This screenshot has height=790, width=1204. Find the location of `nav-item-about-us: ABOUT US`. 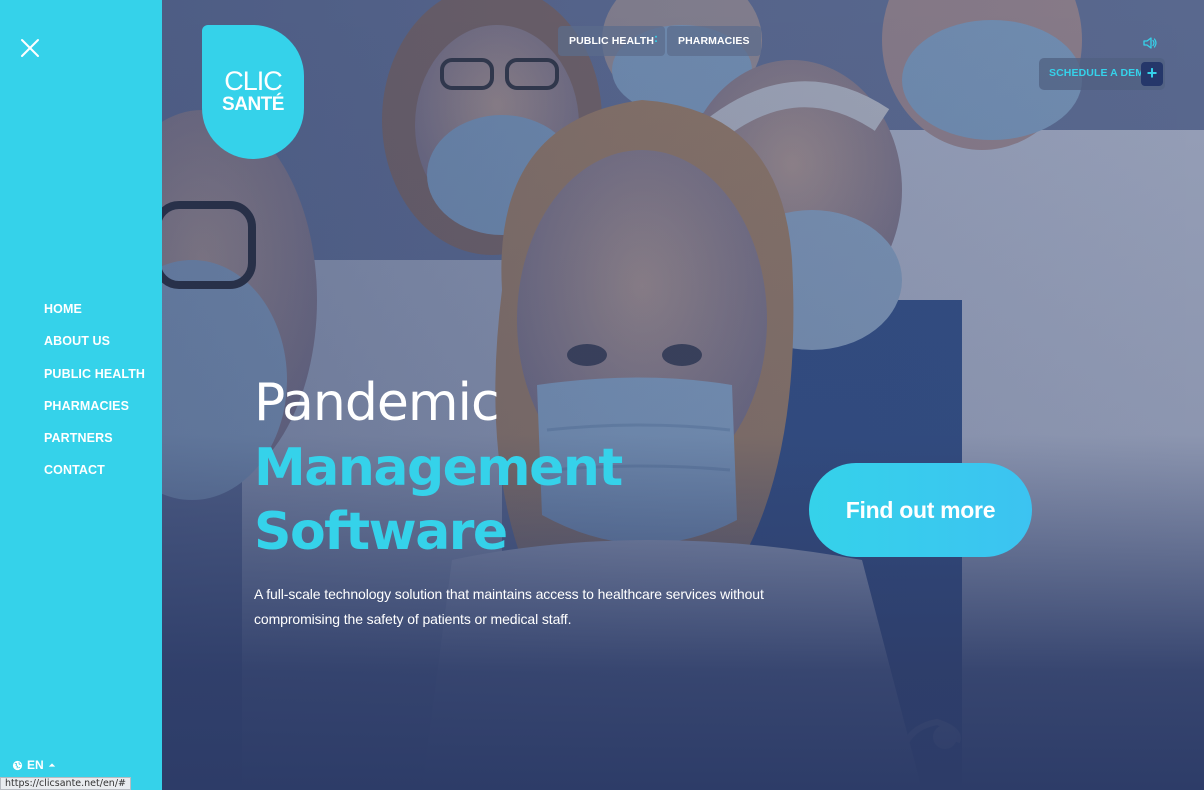

nav-item-about-us: ABOUT US is located at coordinates (94, 348).